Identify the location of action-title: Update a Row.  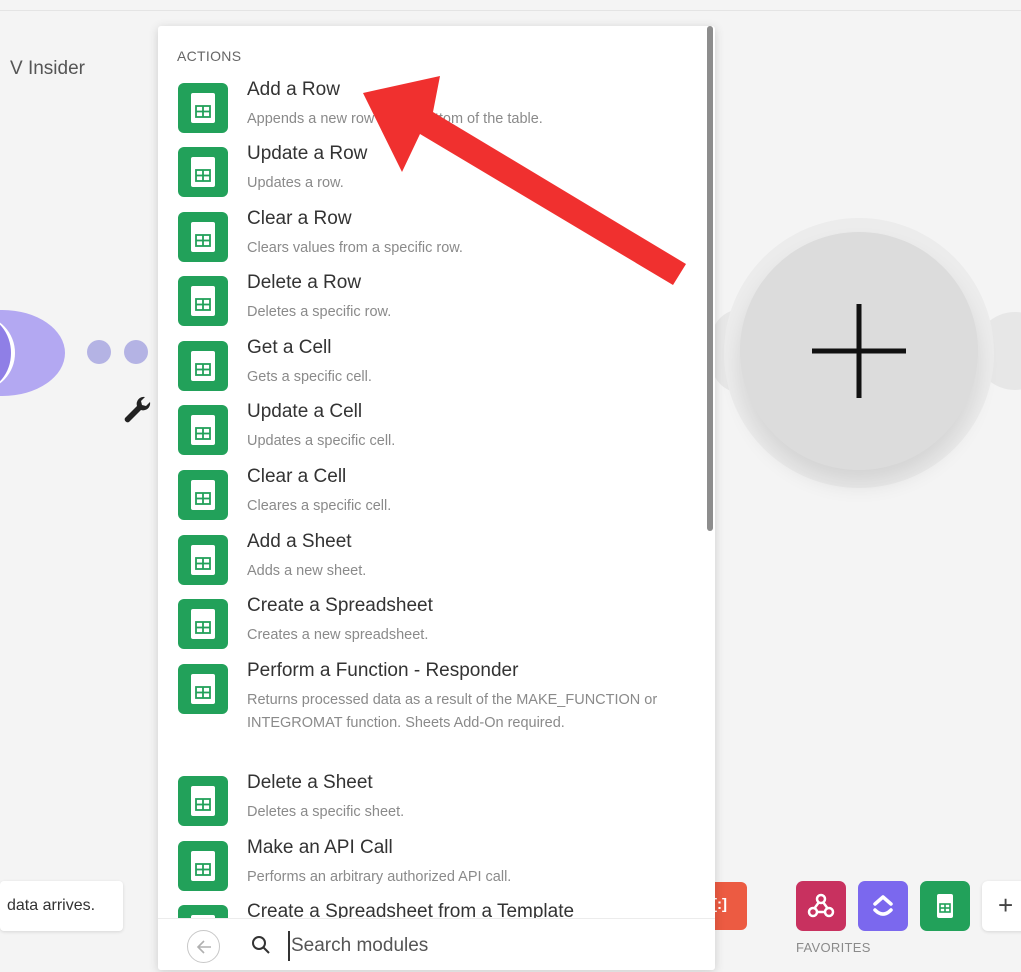
(307, 153).